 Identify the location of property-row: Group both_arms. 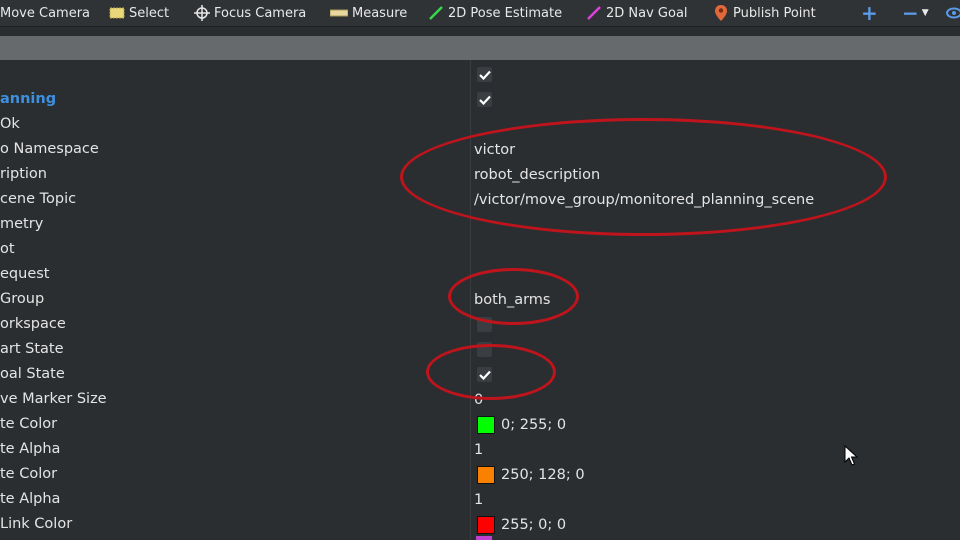
(480, 299).